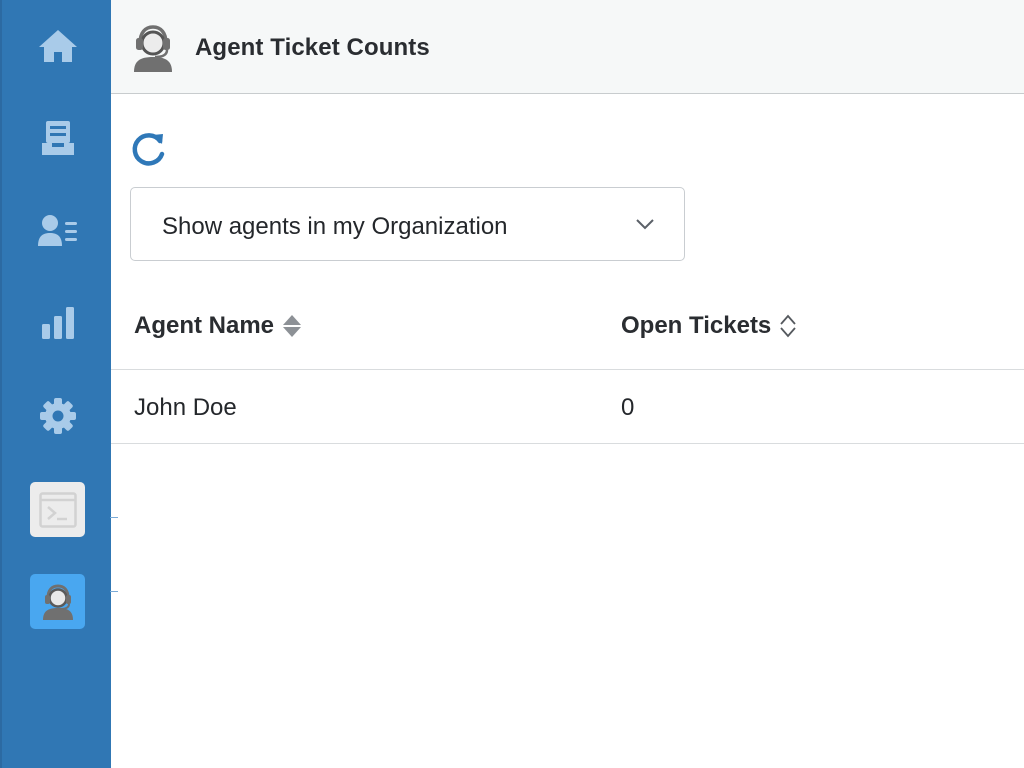  I want to click on sidebar-item-inbox, so click(57, 138).